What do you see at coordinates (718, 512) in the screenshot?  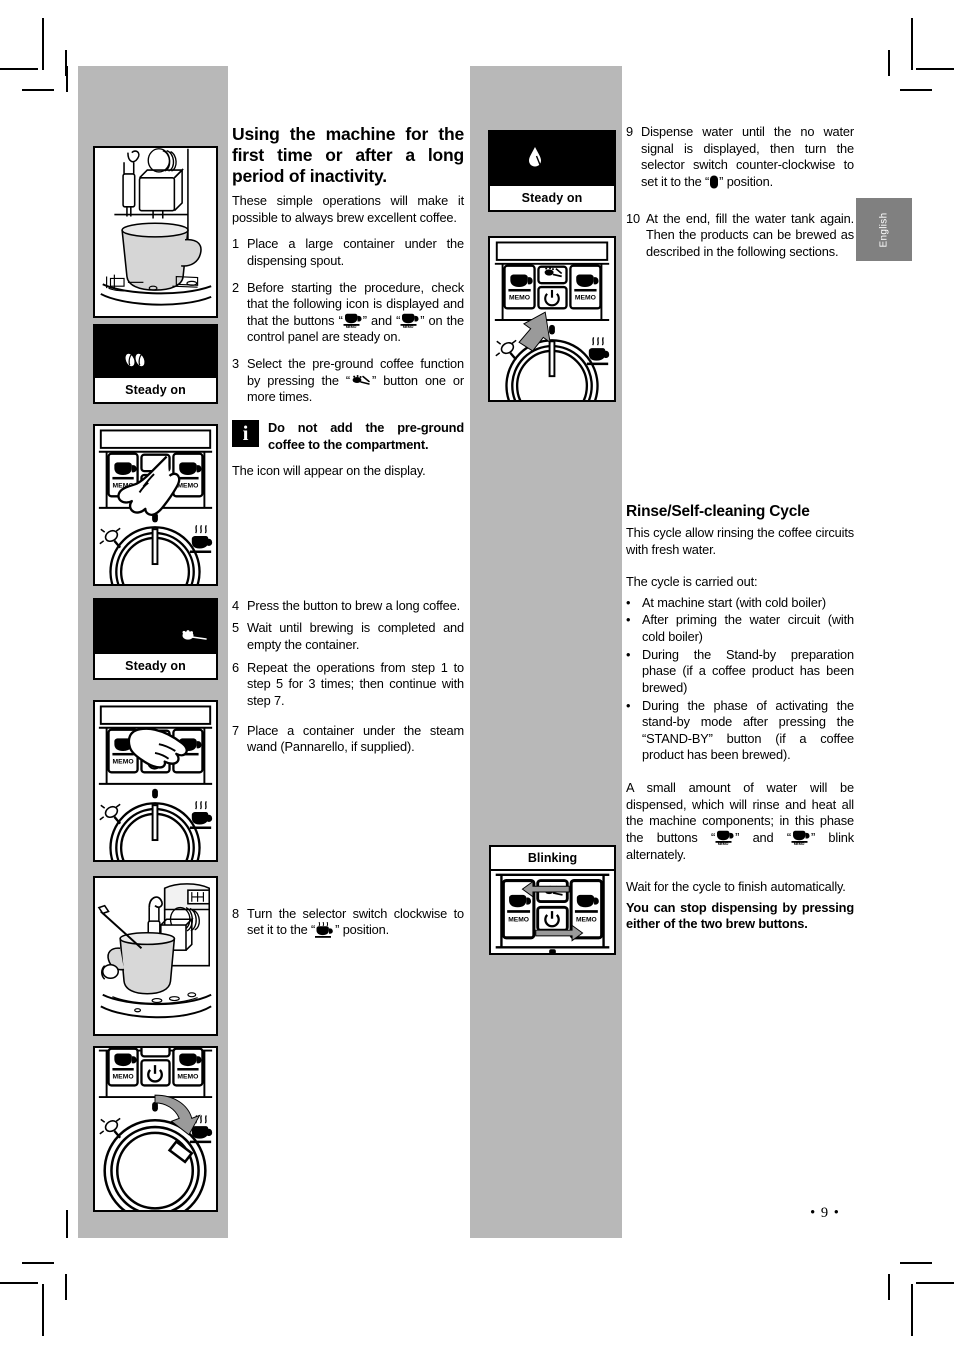 I see `rinse-section-heading: Rinse/Self-cleaning Cycle` at bounding box center [718, 512].